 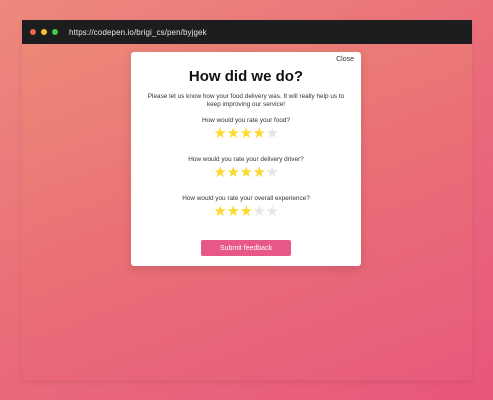 What do you see at coordinates (247, 32) in the screenshot?
I see `browser-titlebar: https://codepen.io/brigi_cs/pen/byjgek` at bounding box center [247, 32].